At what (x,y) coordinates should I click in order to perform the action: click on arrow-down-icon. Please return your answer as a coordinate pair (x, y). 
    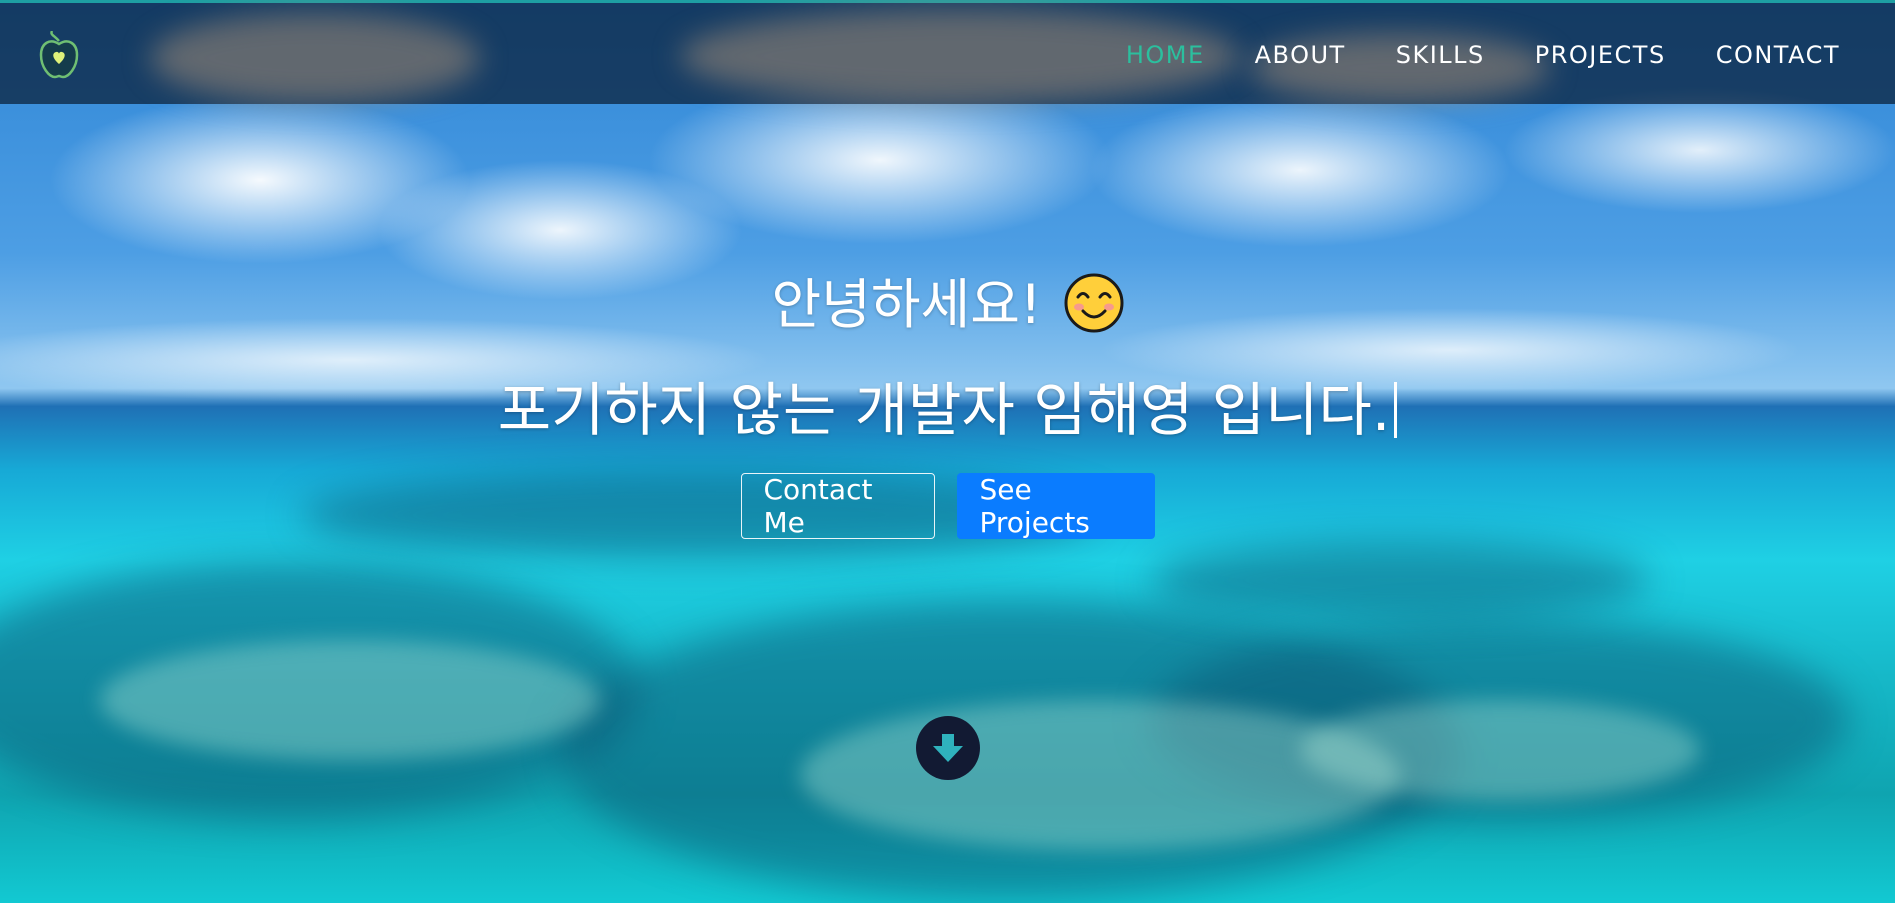
    Looking at the image, I should click on (948, 748).